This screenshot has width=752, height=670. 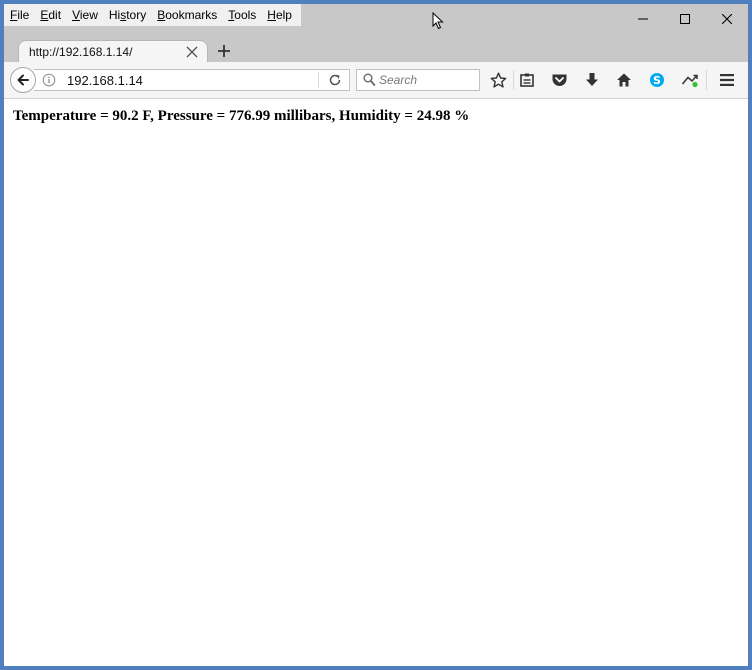 I want to click on mouse-cursor-icon, so click(x=438, y=21).